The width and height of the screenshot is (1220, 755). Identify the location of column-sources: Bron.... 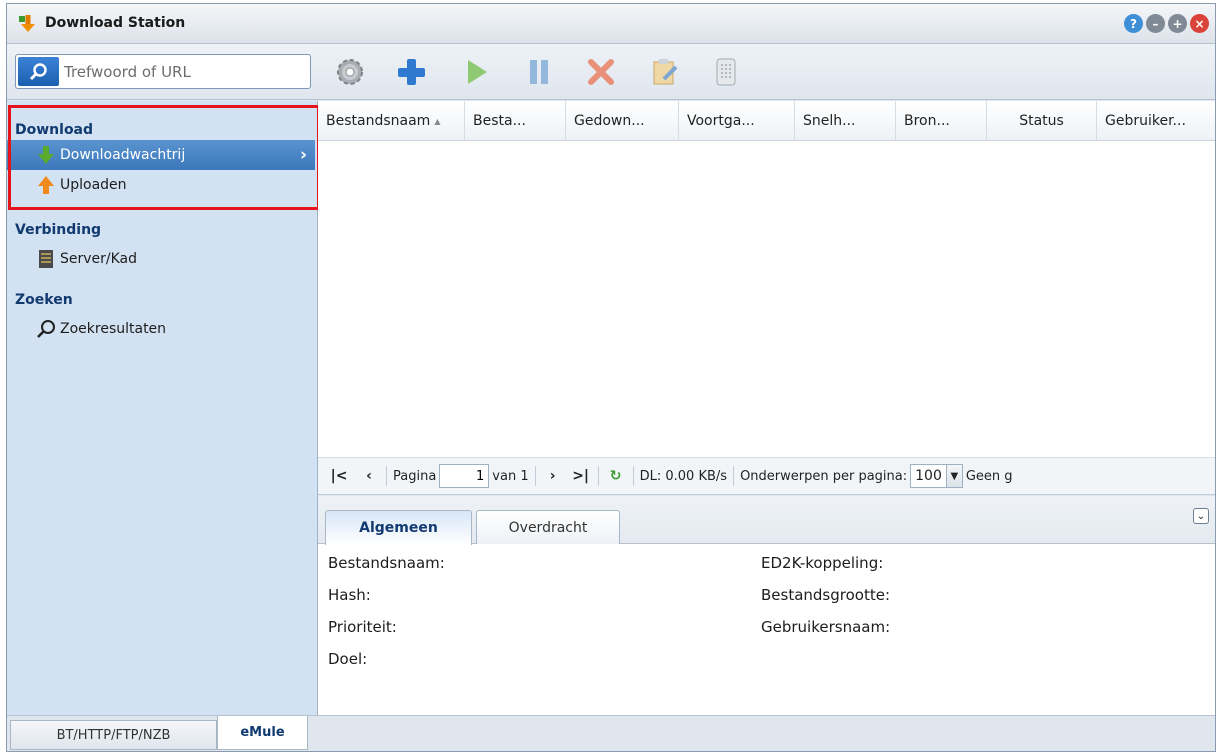
(941, 121).